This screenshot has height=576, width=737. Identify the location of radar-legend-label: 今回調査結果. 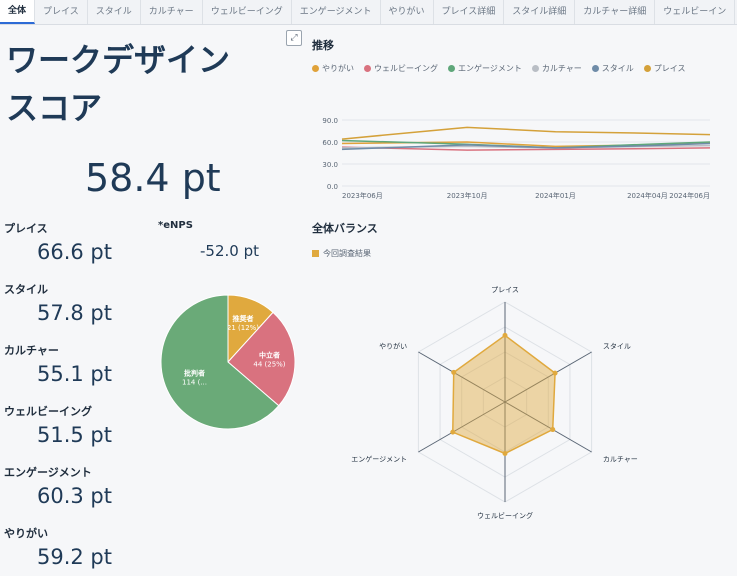
(347, 253).